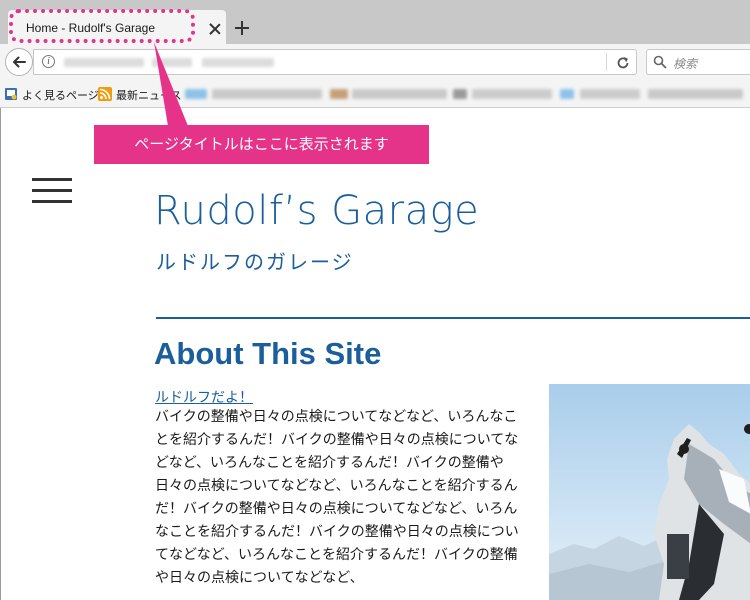 Image resolution: width=750 pixels, height=600 pixels. What do you see at coordinates (335, 62) in the screenshot?
I see `url-bar: i` at bounding box center [335, 62].